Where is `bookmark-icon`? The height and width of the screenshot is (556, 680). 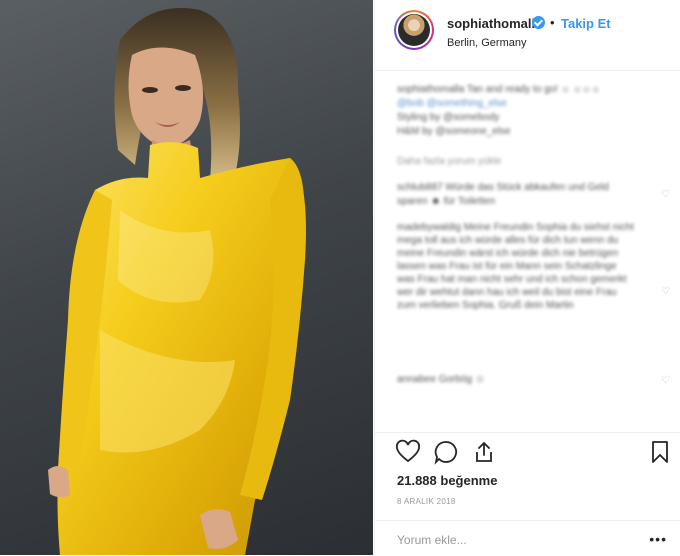
bookmark-icon is located at coordinates (660, 452).